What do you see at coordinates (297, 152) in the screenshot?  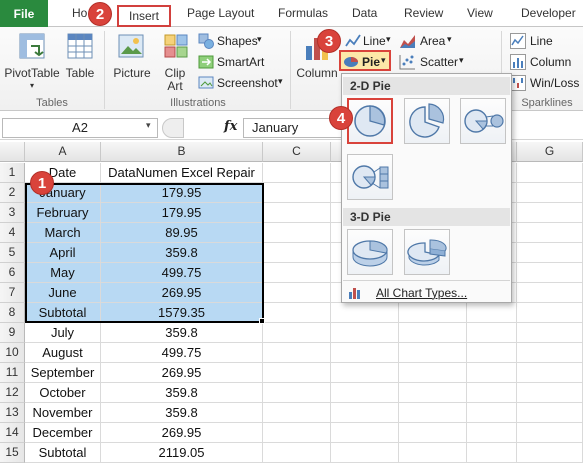 I see `column-header-c: C` at bounding box center [297, 152].